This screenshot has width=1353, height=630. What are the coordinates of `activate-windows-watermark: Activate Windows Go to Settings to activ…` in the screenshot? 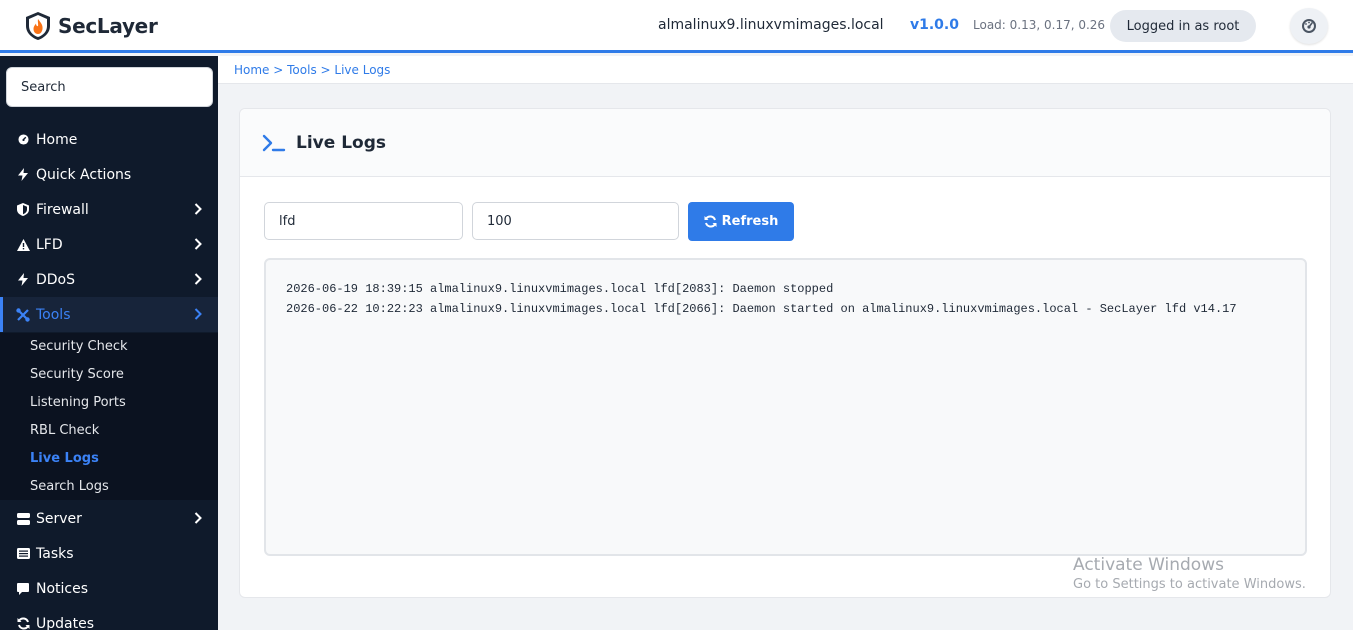 It's located at (1189, 573).